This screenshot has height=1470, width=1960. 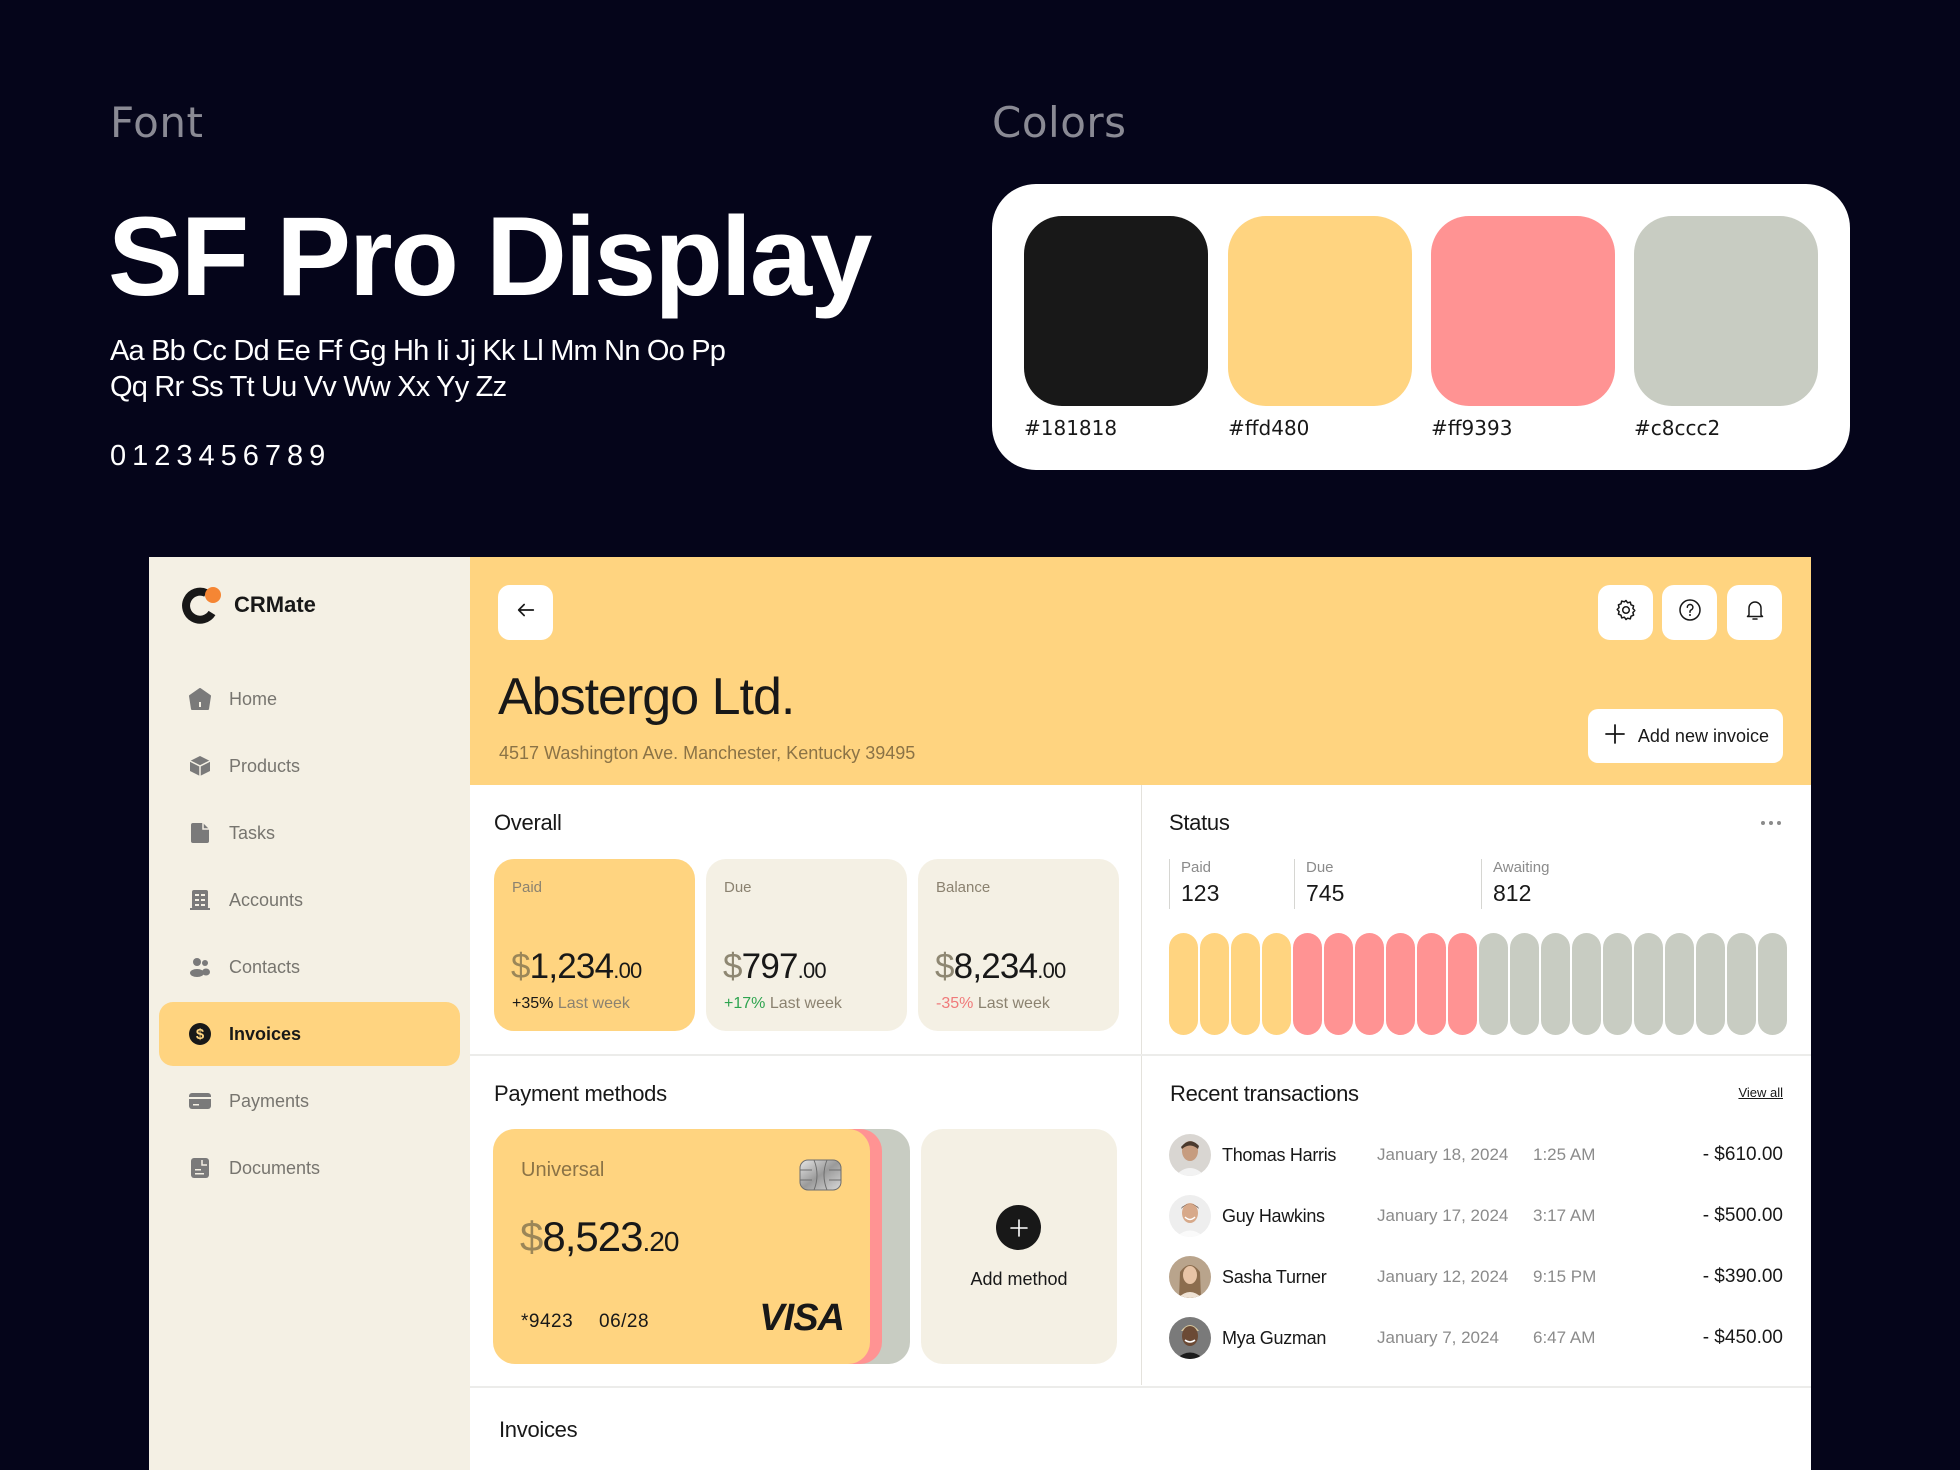 I want to click on status-menu-button, so click(x=1771, y=824).